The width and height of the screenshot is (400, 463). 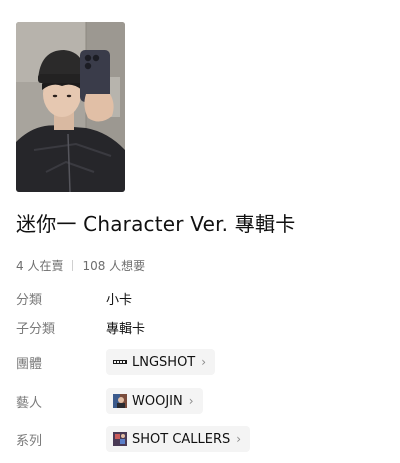 I want to click on artist-chip: WOOJIN ›, so click(x=154, y=401).